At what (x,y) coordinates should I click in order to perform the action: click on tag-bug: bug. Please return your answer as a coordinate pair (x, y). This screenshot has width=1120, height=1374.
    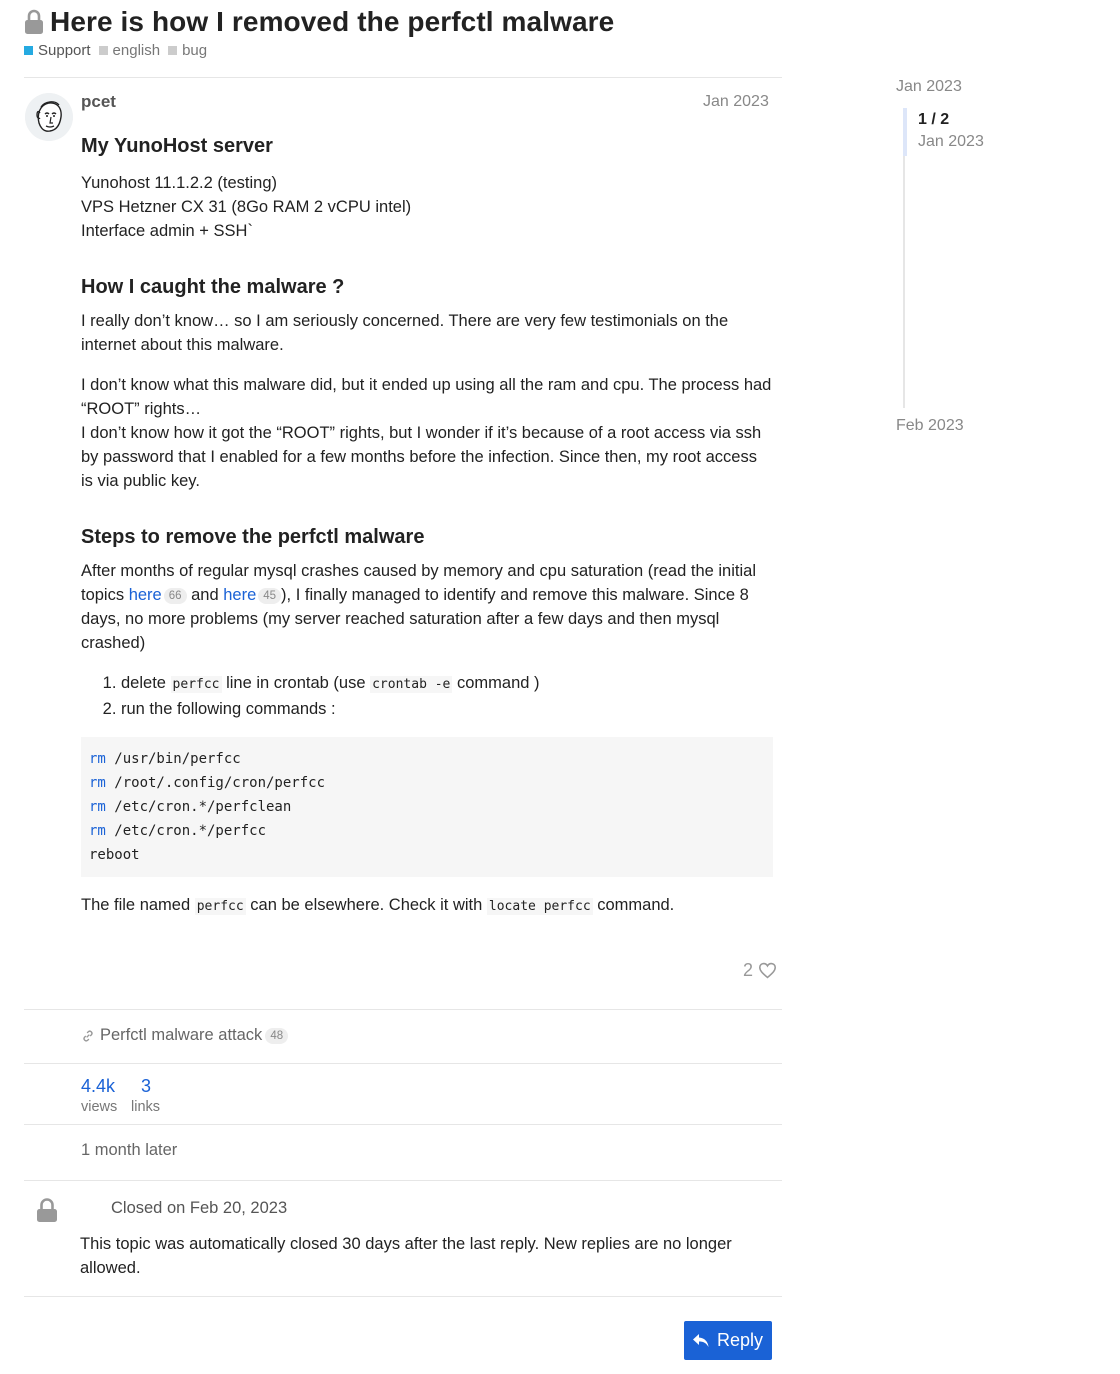
    Looking at the image, I should click on (187, 50).